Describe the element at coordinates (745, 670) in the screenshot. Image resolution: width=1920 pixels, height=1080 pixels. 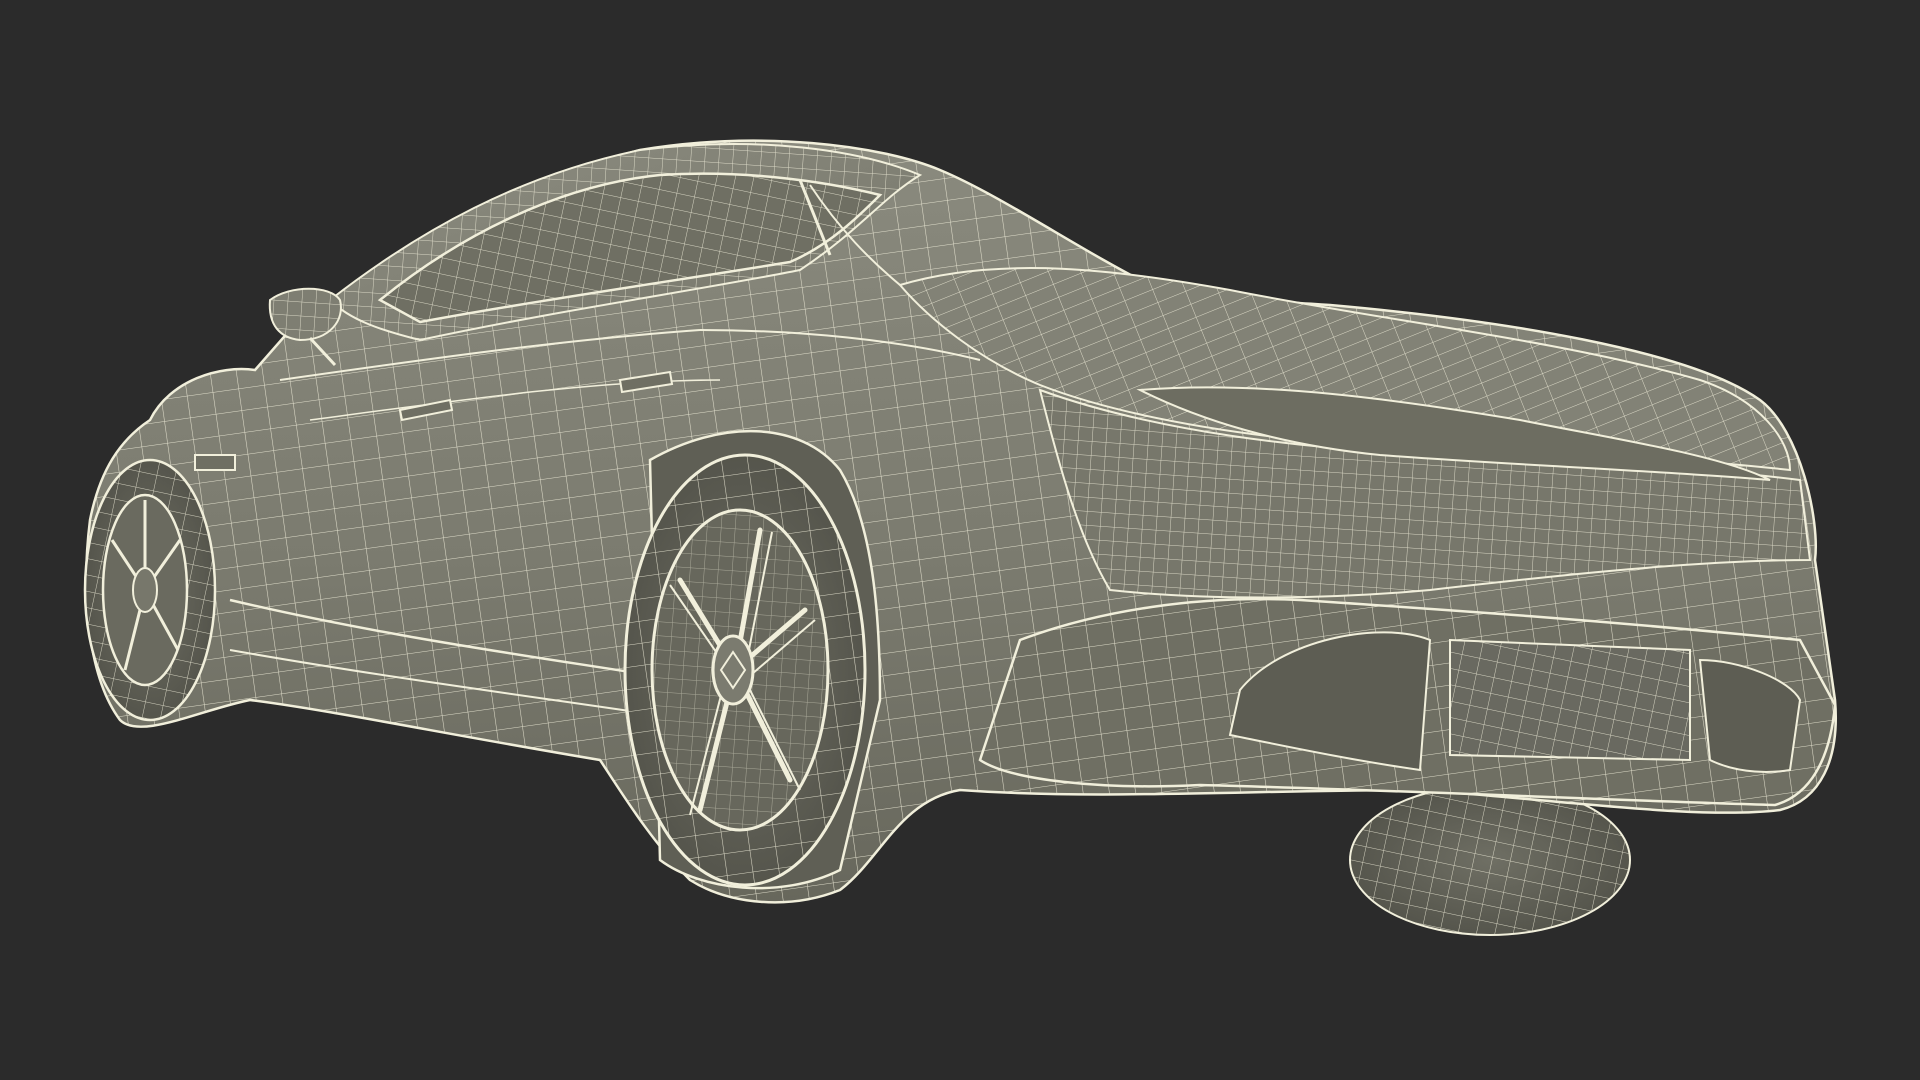
I see `rear-left-wheel` at that location.